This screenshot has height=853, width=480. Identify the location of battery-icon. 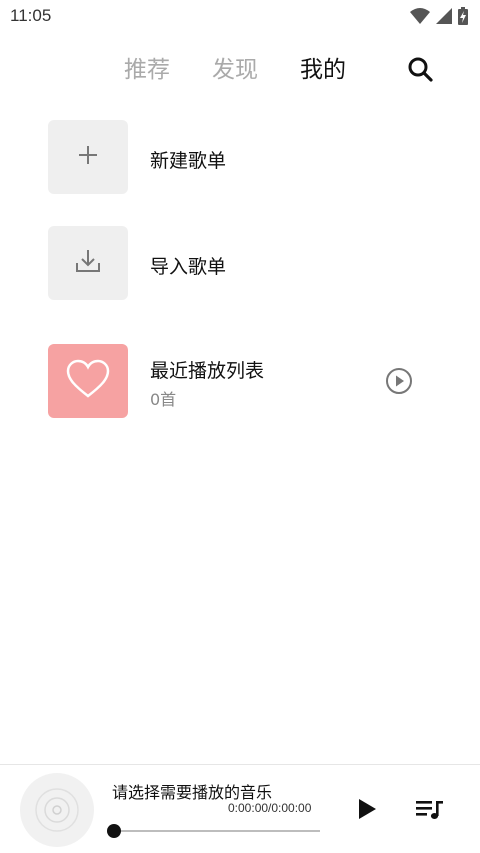
(463, 18).